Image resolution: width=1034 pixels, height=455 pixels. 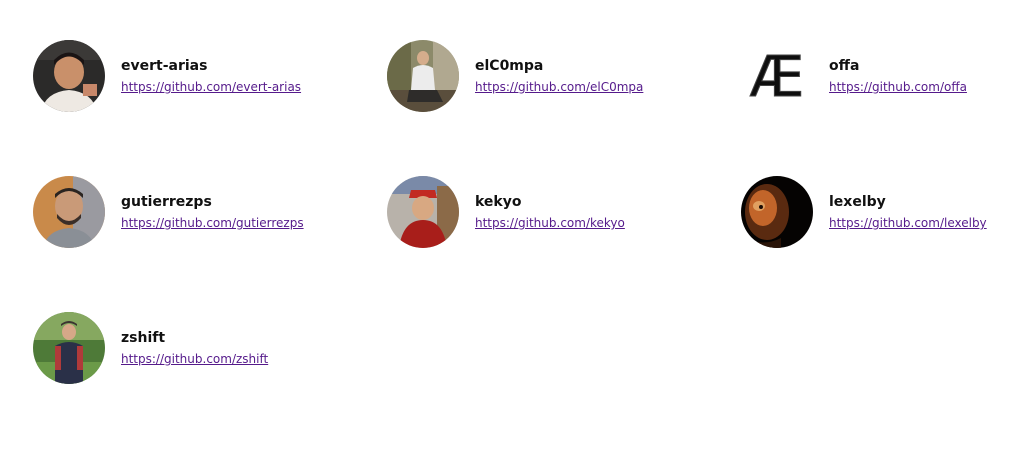 I want to click on avatar-zshift, so click(x=69, y=348).